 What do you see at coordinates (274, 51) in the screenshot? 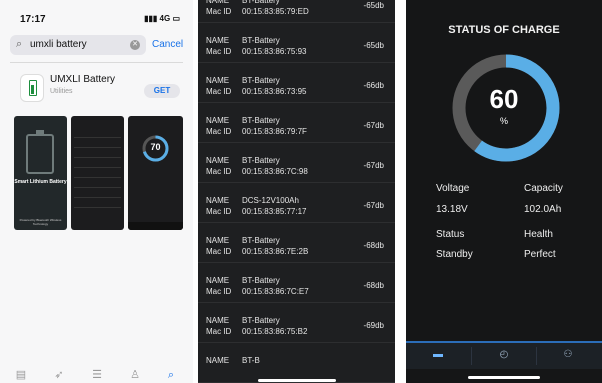
I see `device-mac: 00:15:83:86:75:93` at bounding box center [274, 51].